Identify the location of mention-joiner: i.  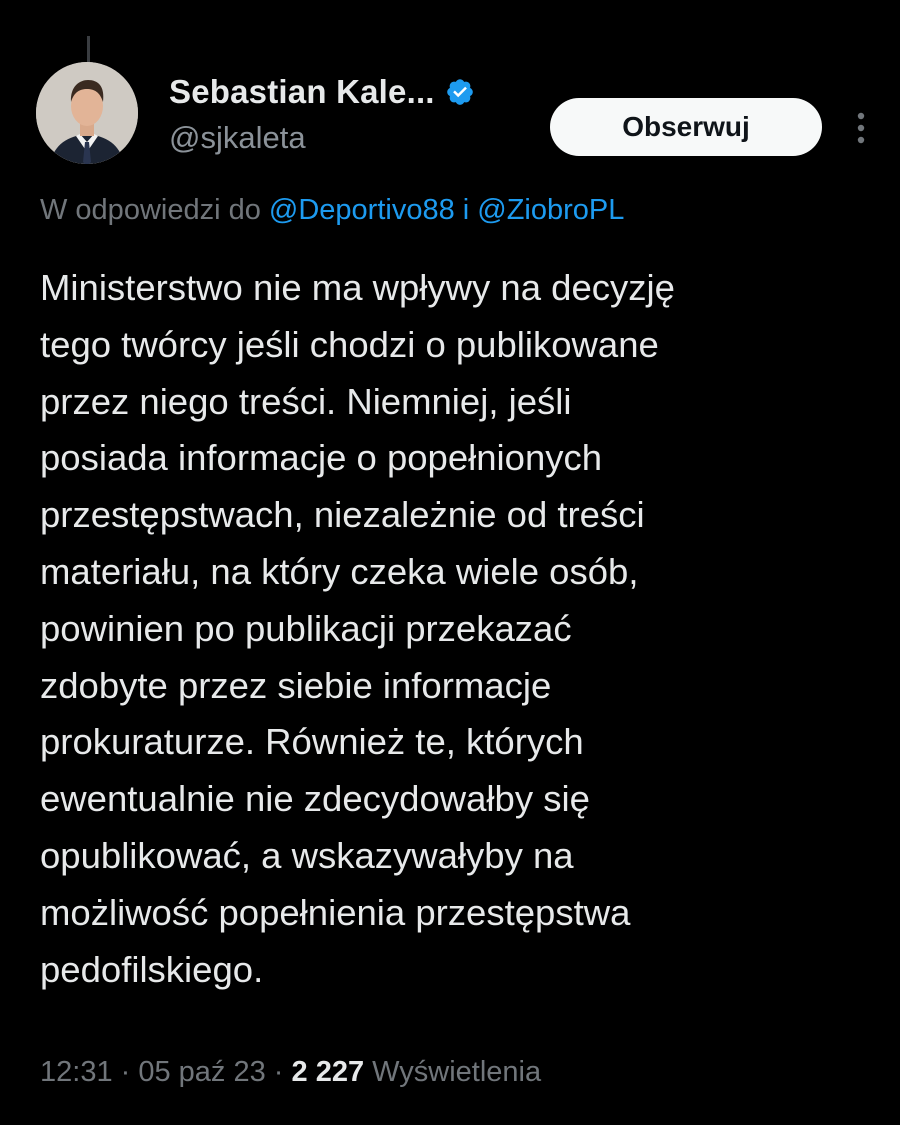
(466, 210).